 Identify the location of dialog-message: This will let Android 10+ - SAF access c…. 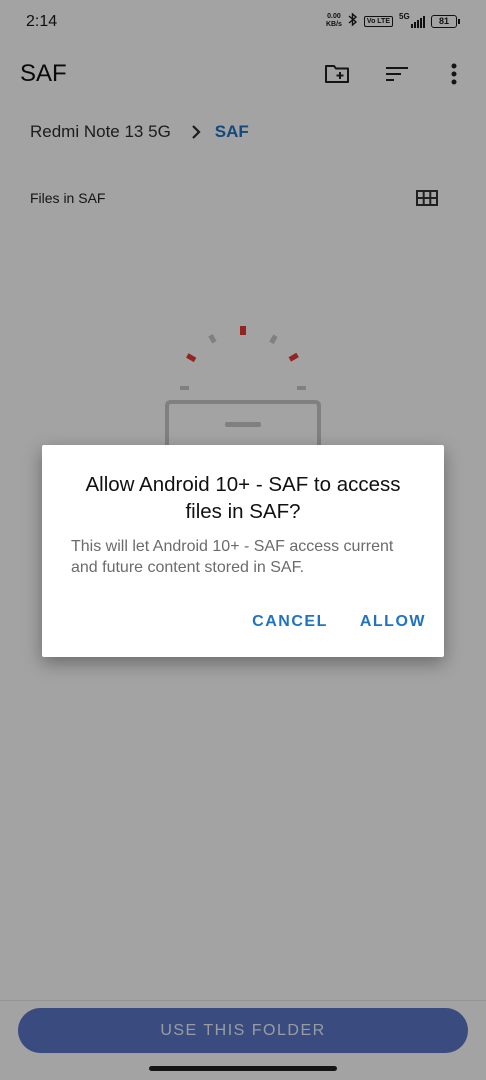
(232, 557).